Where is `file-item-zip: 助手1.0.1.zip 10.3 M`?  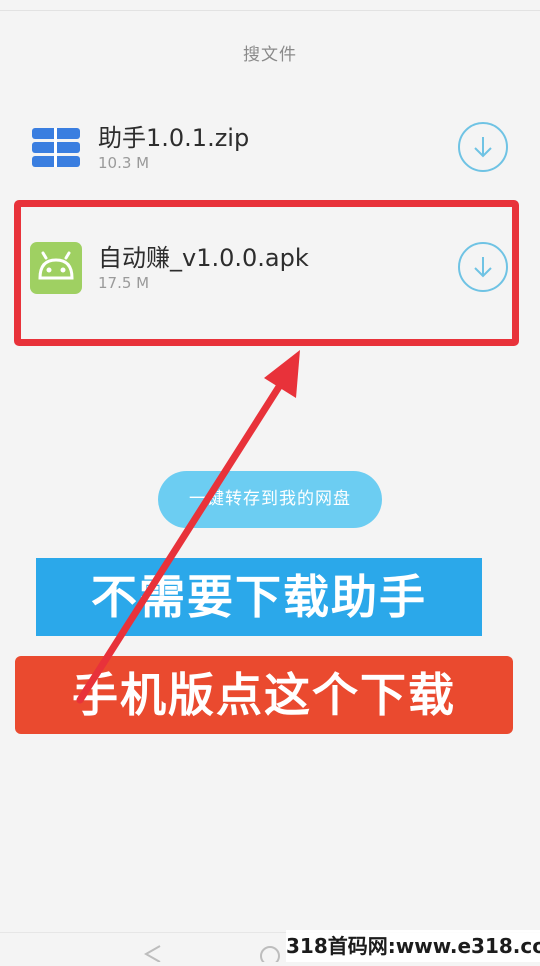 file-item-zip: 助手1.0.1.zip 10.3 M is located at coordinates (270, 148).